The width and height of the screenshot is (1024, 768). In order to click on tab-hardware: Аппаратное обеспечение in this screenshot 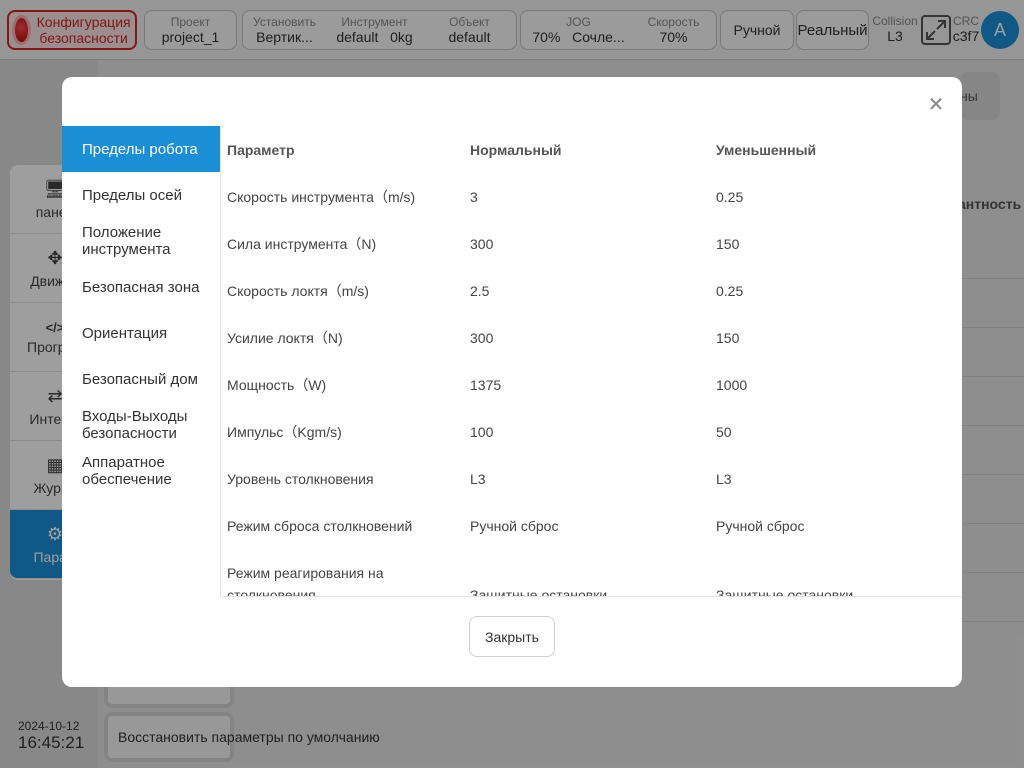, I will do `click(141, 471)`.